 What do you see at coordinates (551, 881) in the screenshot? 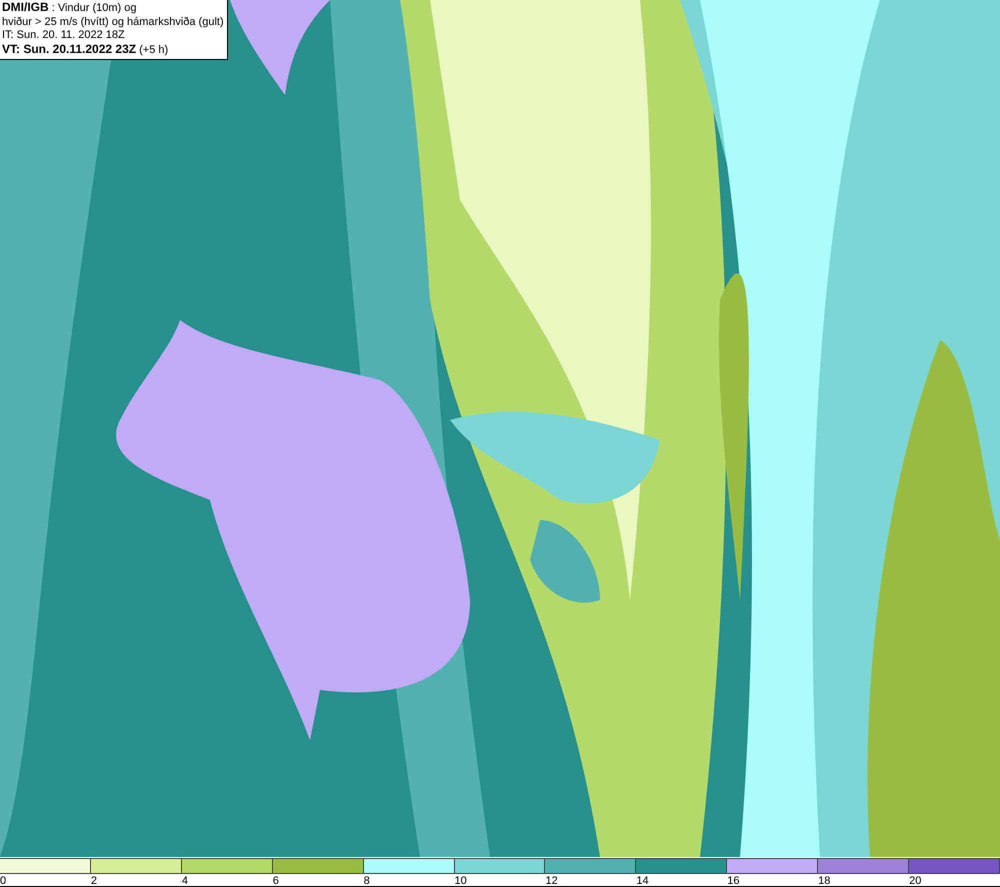
I see `legend-label: 12` at bounding box center [551, 881].